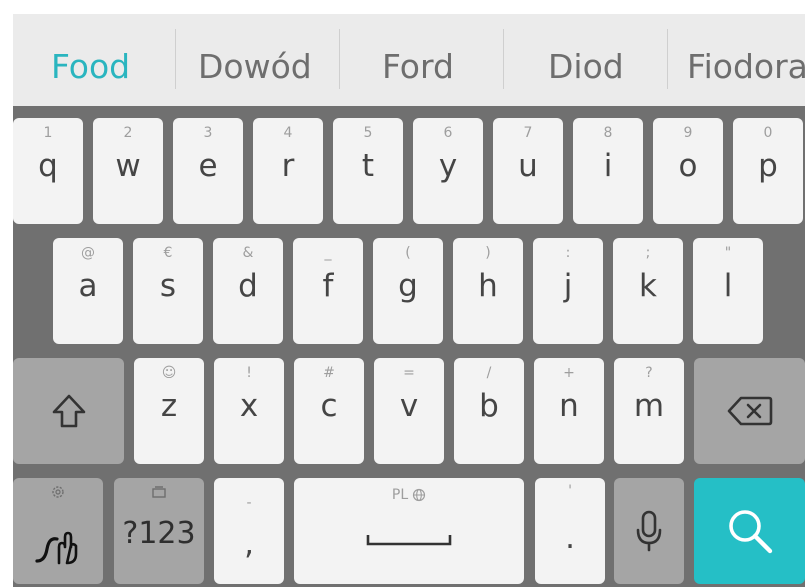  I want to click on backspace-key, so click(749, 411).